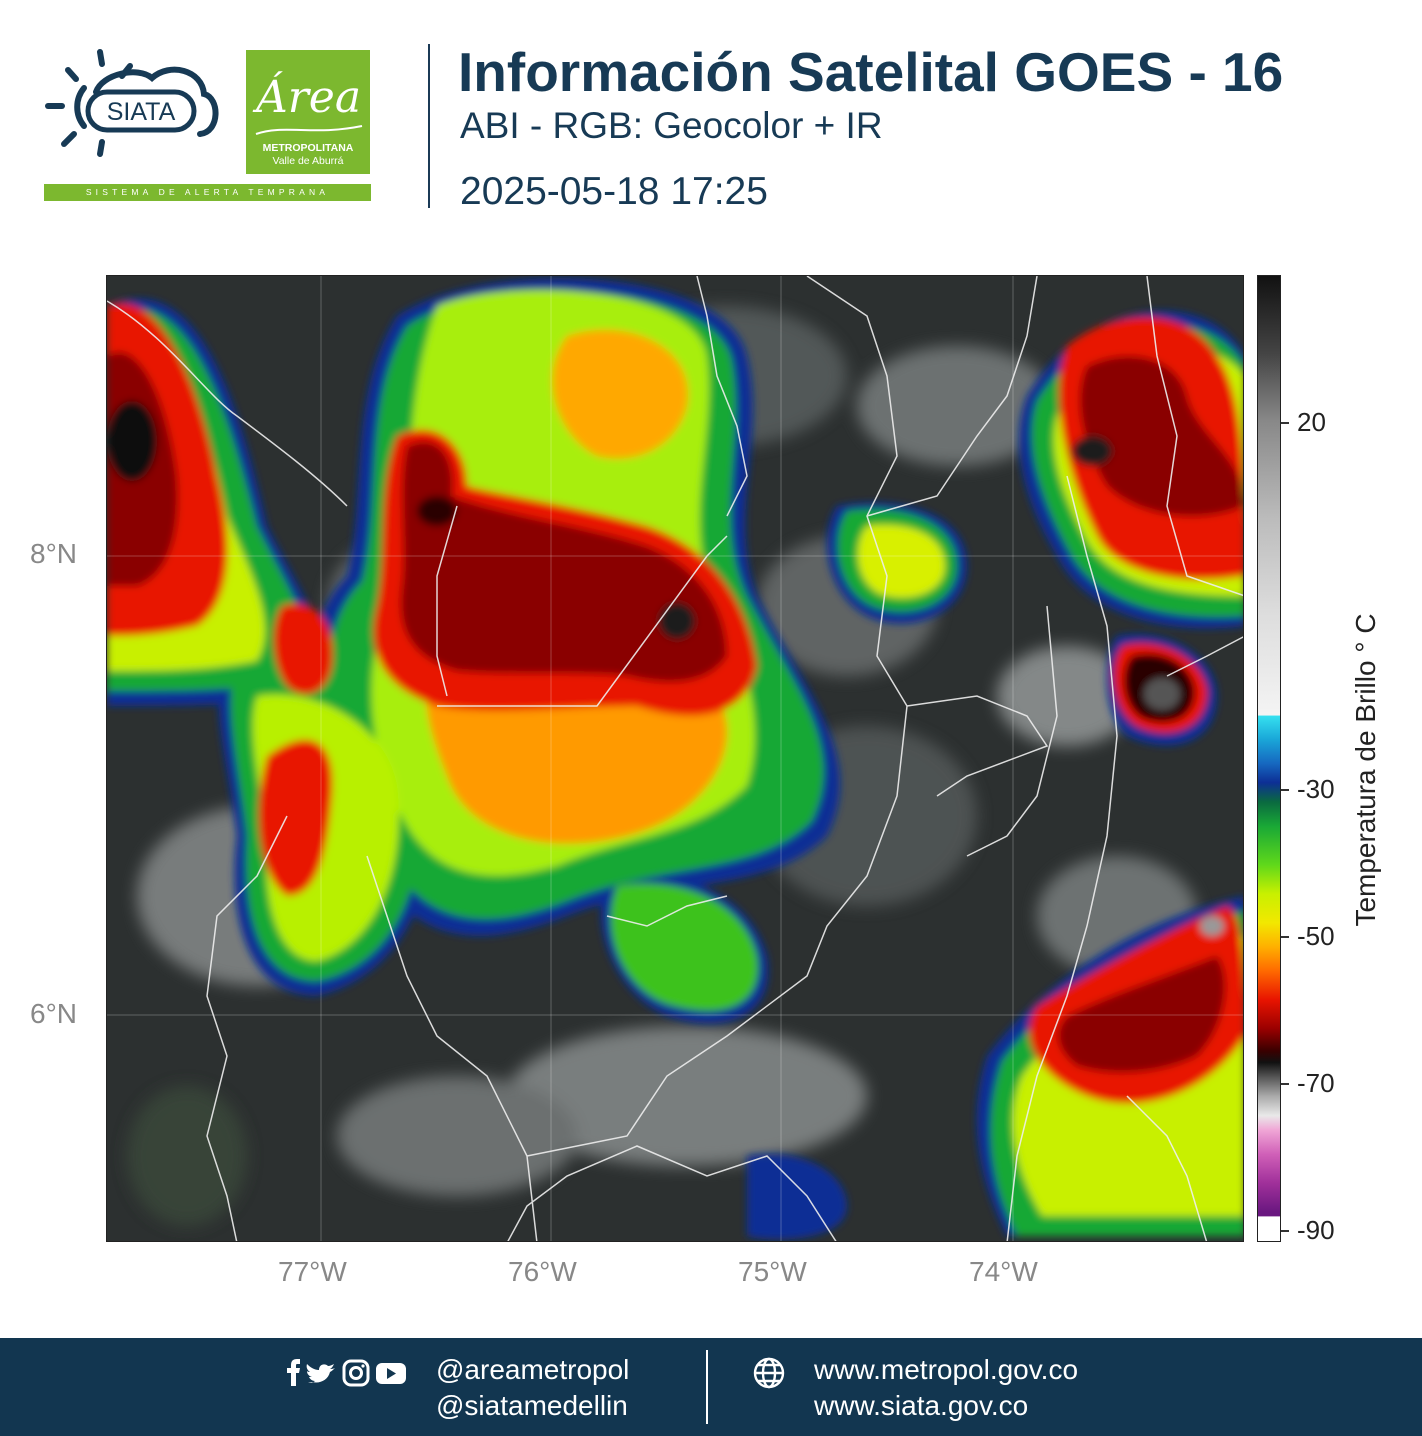  I want to click on social-icons, so click(346, 1373).